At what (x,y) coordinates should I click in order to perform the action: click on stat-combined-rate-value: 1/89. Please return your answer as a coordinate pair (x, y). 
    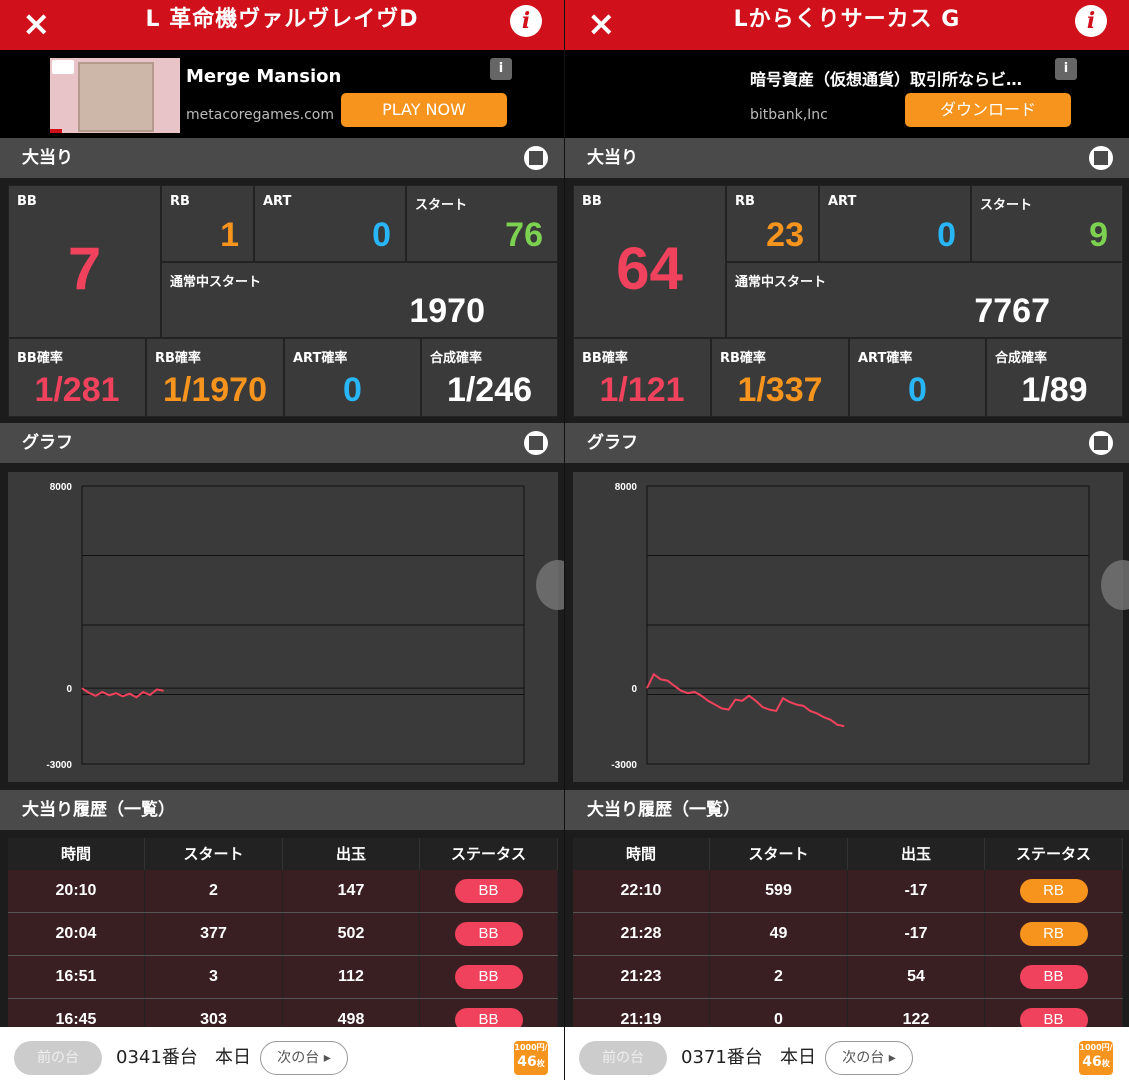
    Looking at the image, I should click on (1054, 390).